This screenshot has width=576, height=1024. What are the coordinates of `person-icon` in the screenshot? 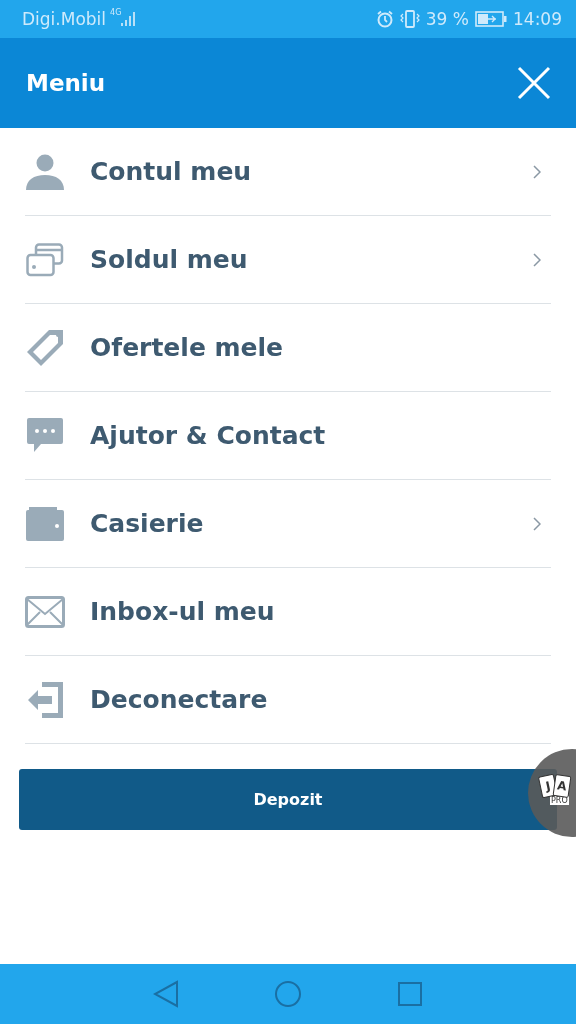 It's located at (45, 171).